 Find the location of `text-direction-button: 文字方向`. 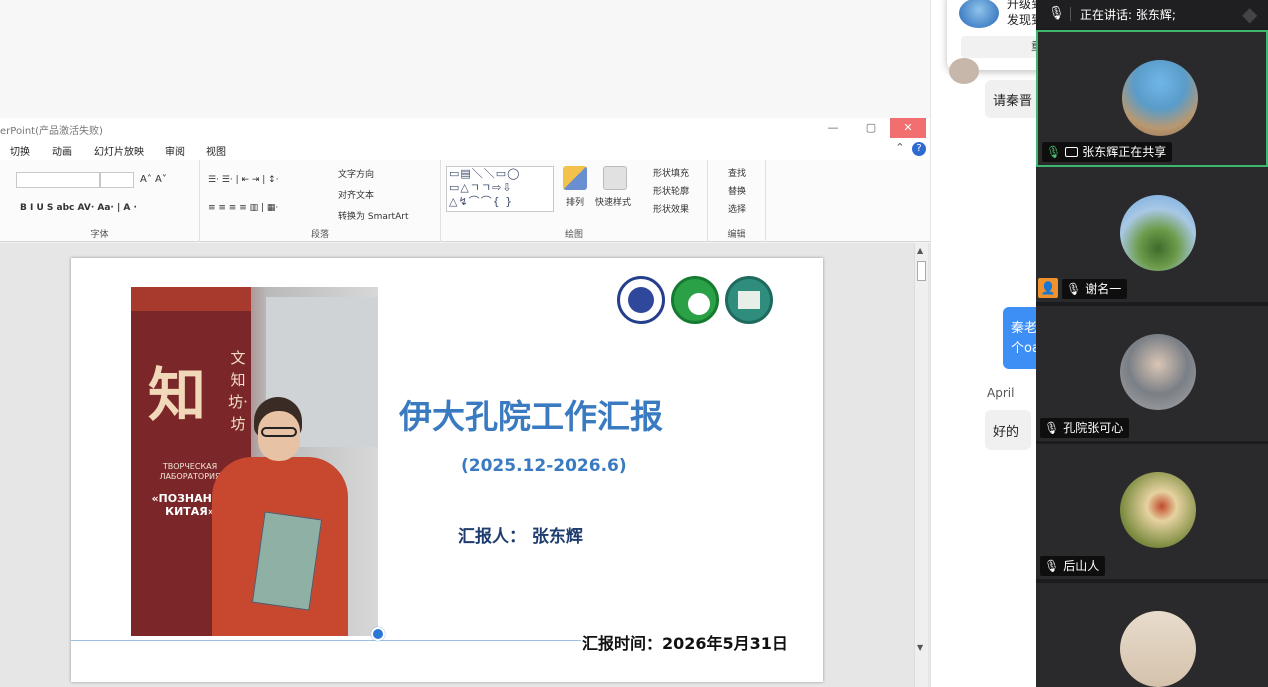

text-direction-button: 文字方向 is located at coordinates (356, 173).